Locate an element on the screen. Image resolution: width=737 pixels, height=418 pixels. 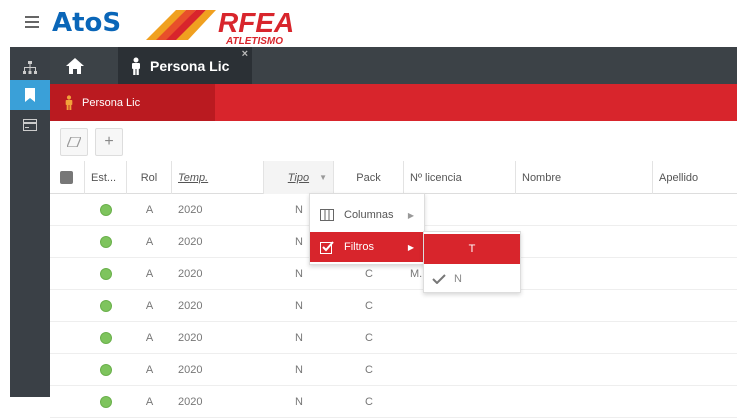
add-button: + is located at coordinates (109, 142).